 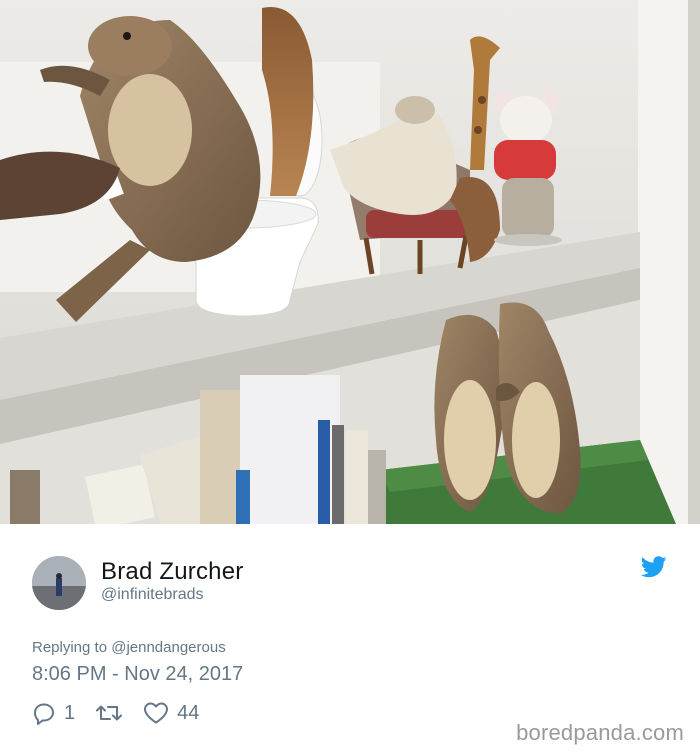 I want to click on avatar-image, so click(x=59, y=583).